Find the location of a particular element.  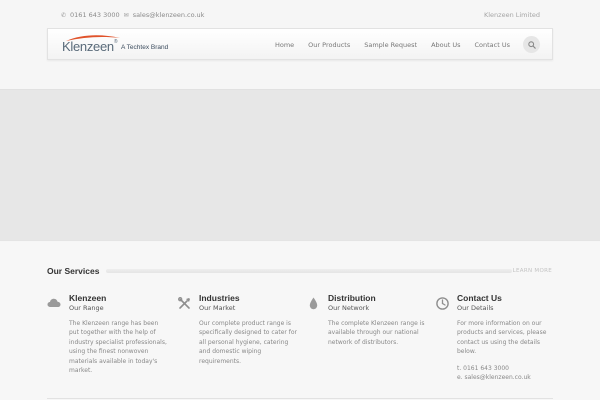

search-button is located at coordinates (531, 44).